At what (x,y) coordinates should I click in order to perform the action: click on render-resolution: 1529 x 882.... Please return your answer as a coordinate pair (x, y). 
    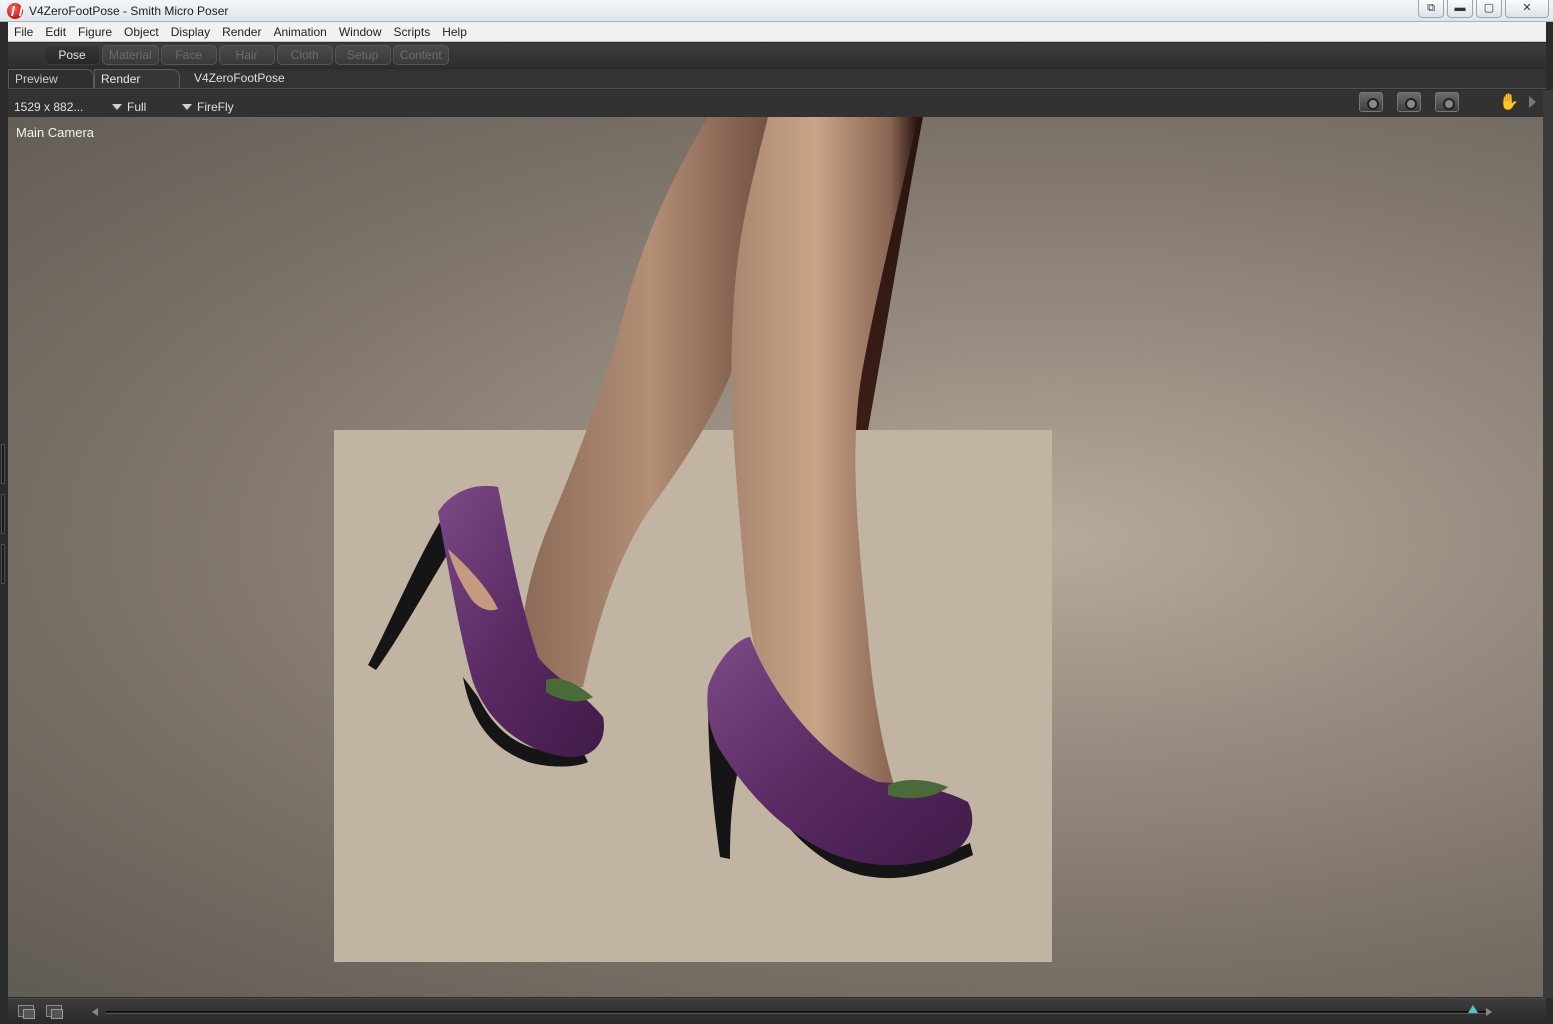
    Looking at the image, I should click on (63, 107).